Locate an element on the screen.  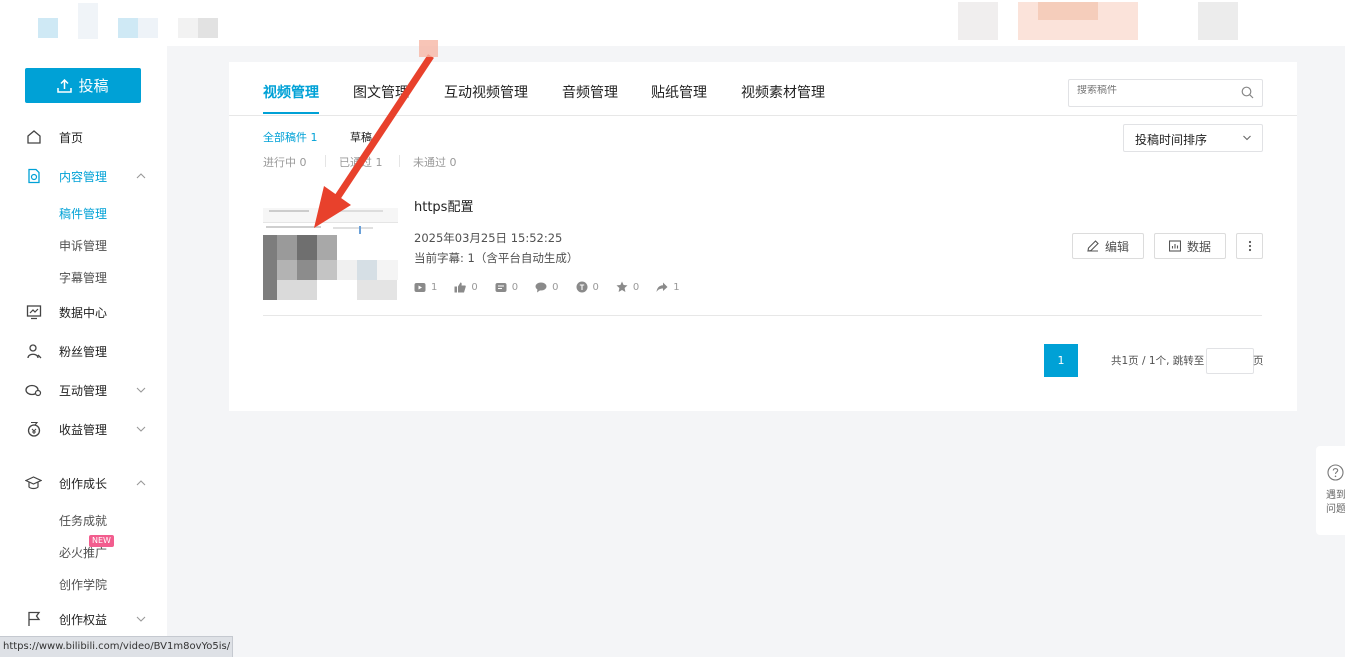
status-in-progress: 进行中 0 is located at coordinates (285, 162).